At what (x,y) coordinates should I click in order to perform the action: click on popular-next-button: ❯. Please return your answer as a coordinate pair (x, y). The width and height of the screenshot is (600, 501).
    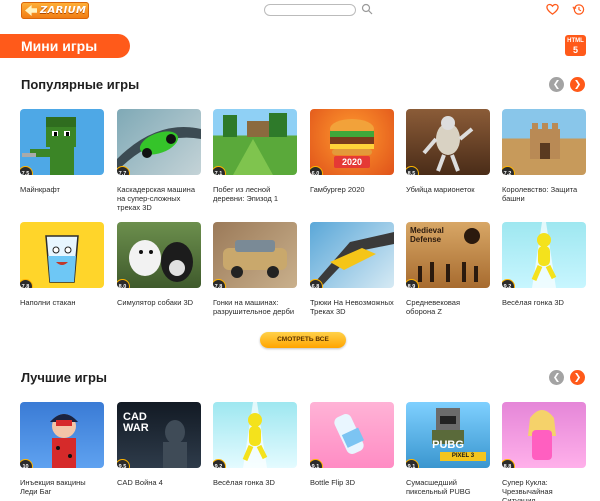
    Looking at the image, I should click on (577, 84).